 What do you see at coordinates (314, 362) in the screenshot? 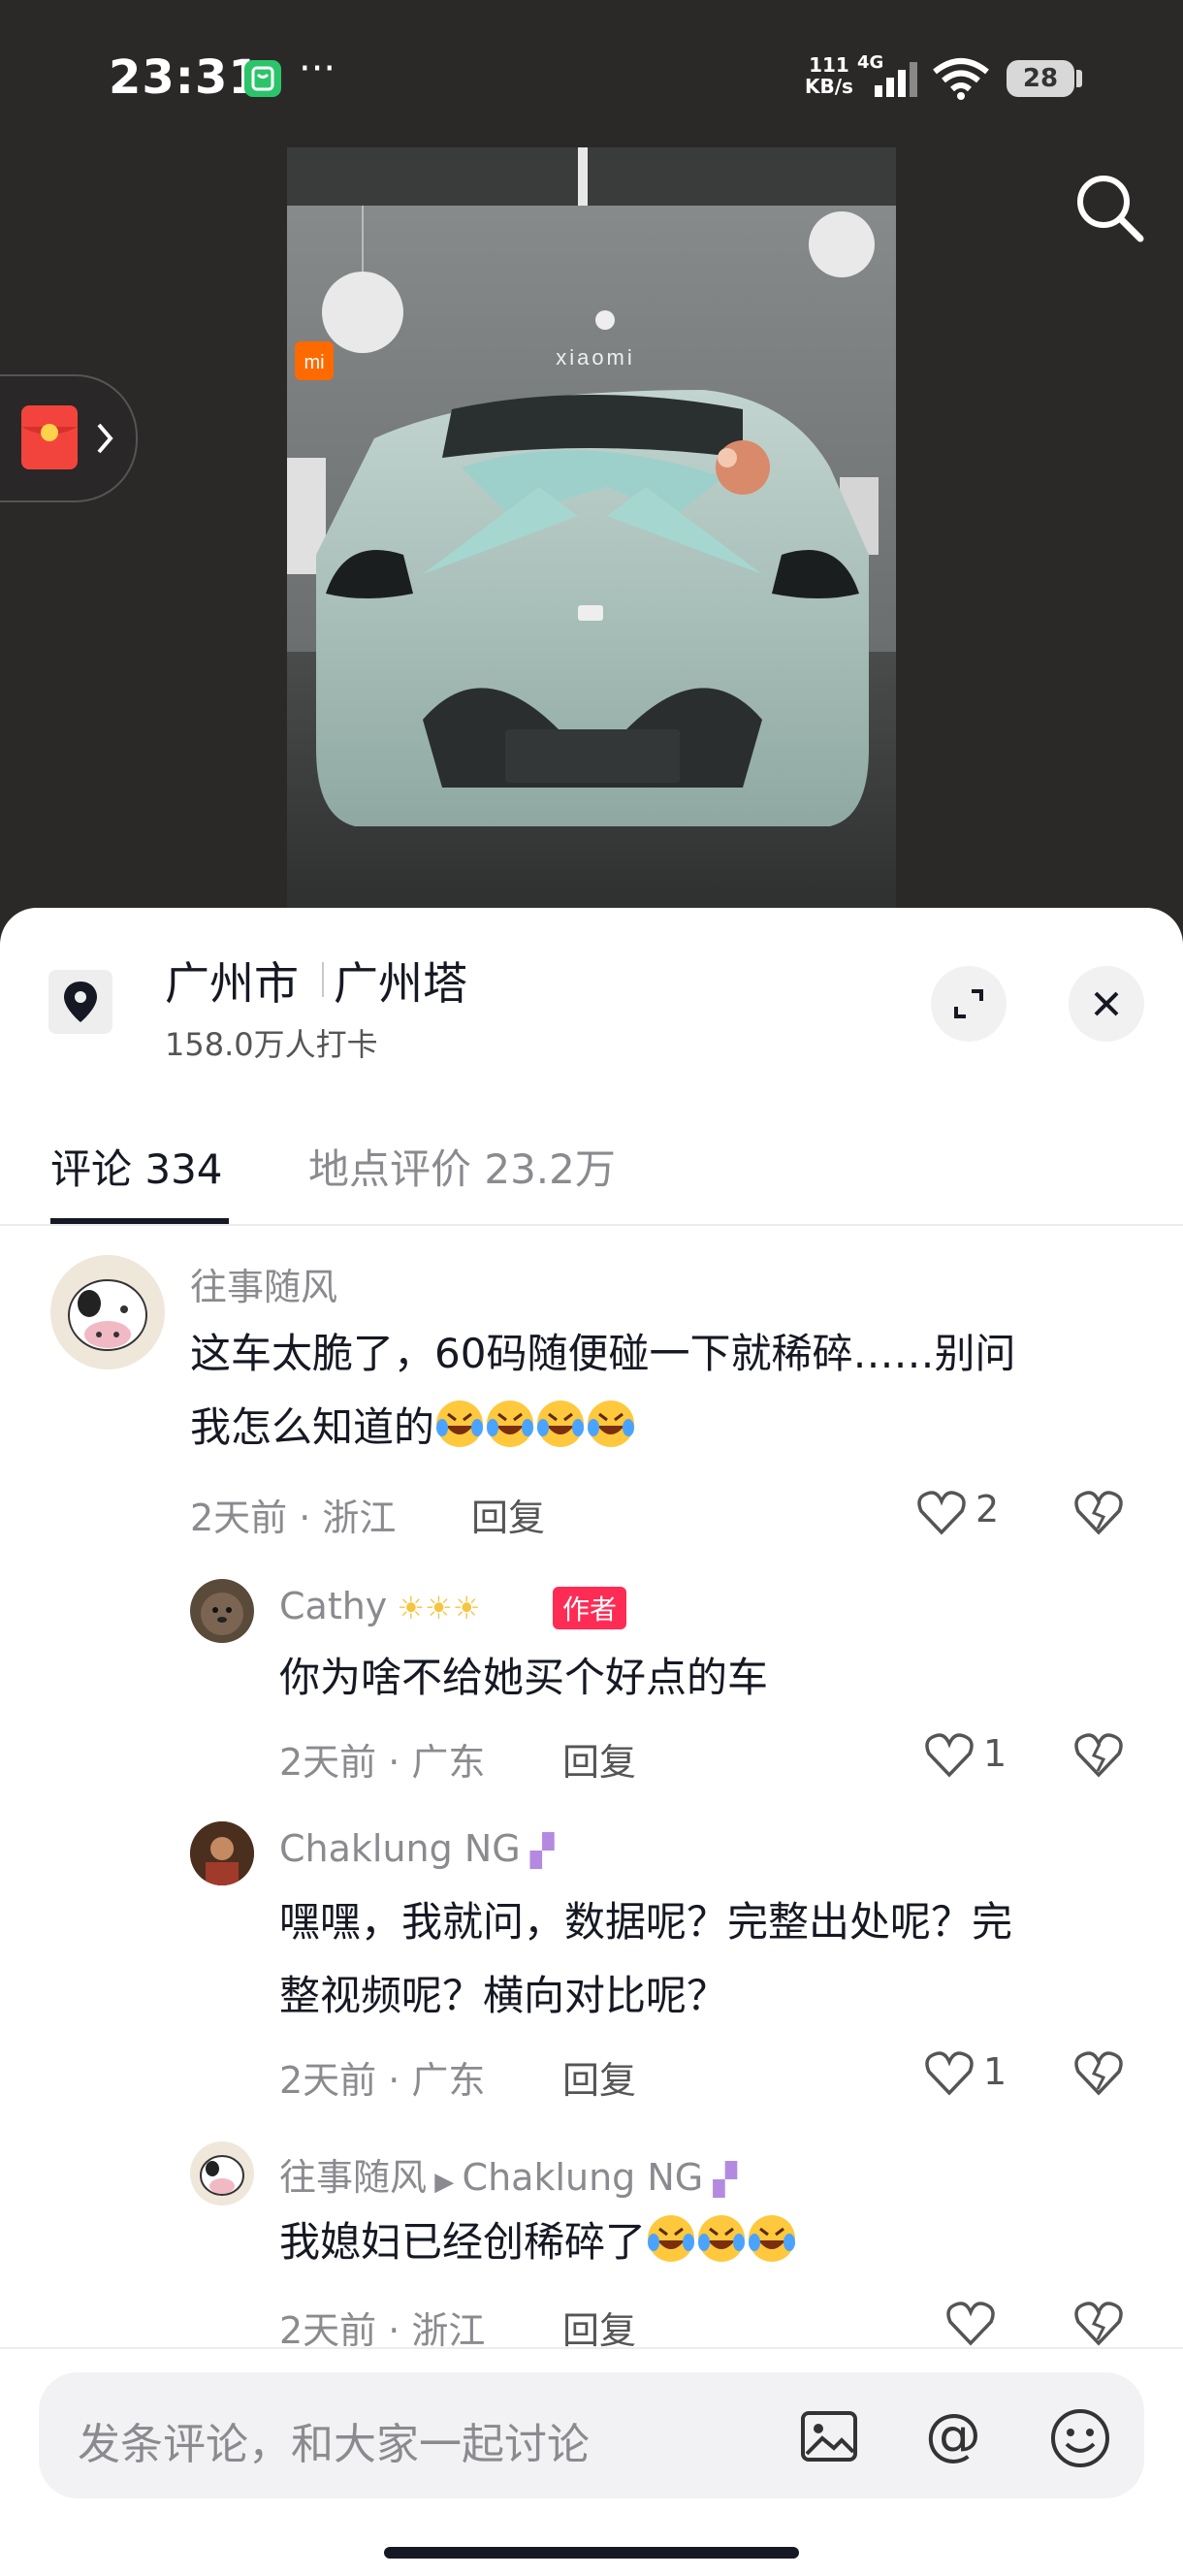
I see `svg-text: mi` at bounding box center [314, 362].